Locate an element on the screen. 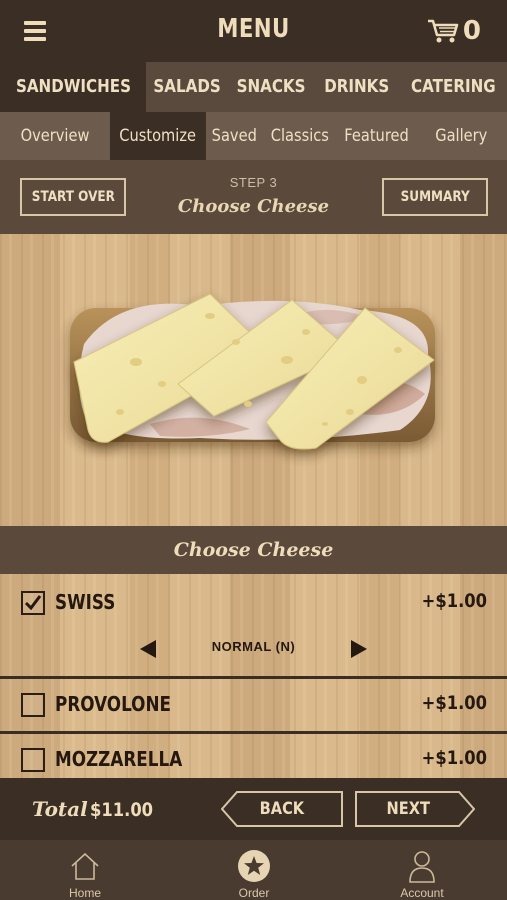 Image resolution: width=507 pixels, height=900 pixels. tab-label: CATERING is located at coordinates (453, 86).